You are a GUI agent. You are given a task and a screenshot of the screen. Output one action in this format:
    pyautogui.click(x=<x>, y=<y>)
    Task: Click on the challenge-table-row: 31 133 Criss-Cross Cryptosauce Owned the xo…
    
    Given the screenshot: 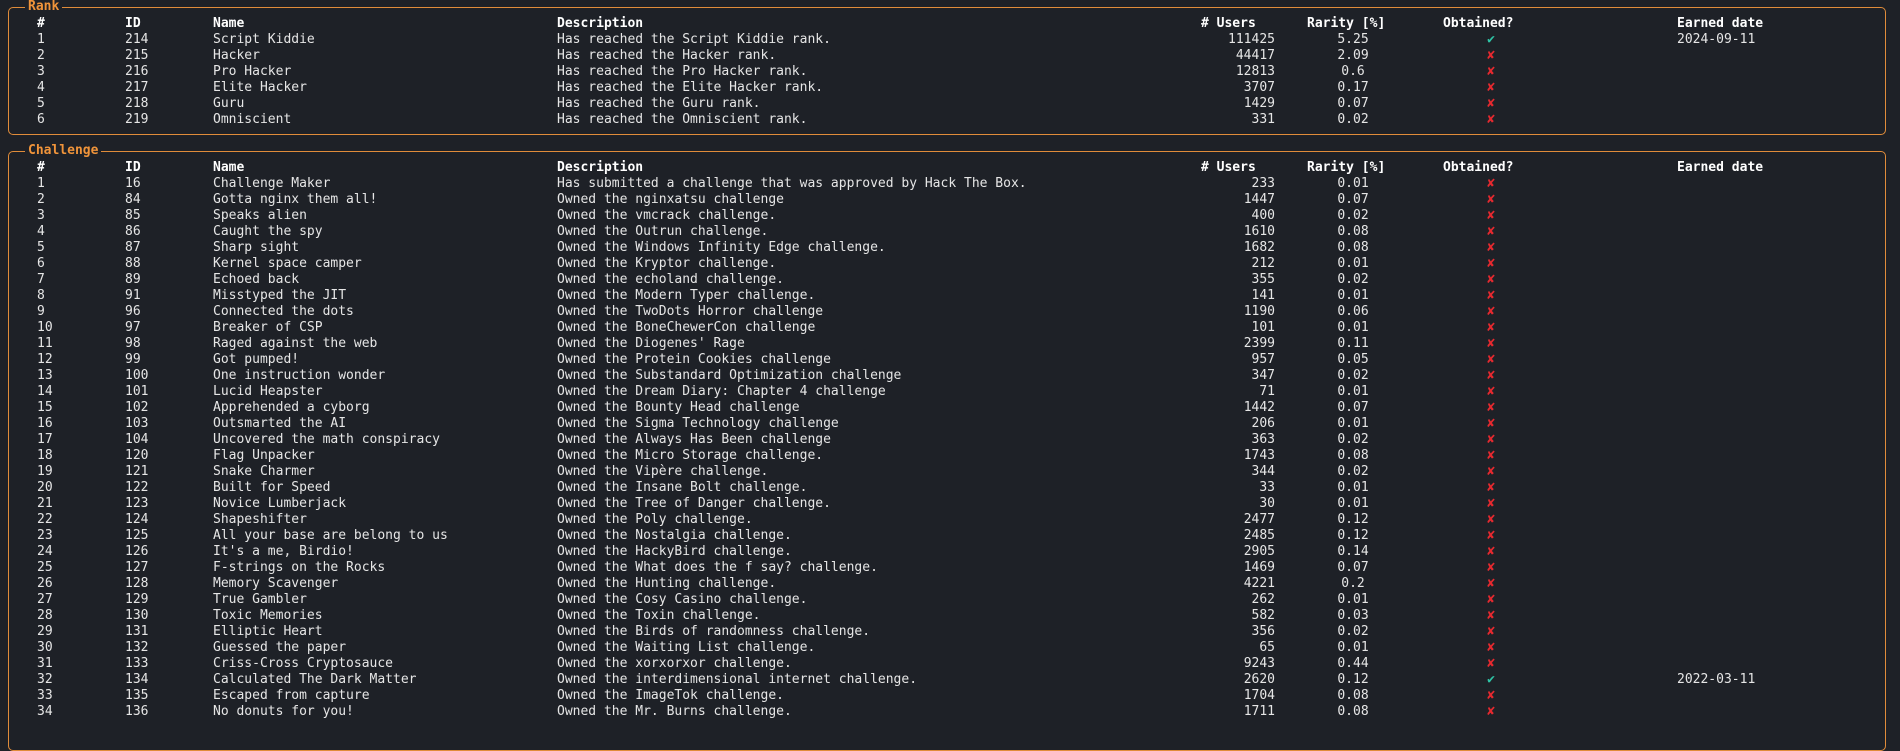 What is the action you would take?
    pyautogui.click(x=762, y=664)
    